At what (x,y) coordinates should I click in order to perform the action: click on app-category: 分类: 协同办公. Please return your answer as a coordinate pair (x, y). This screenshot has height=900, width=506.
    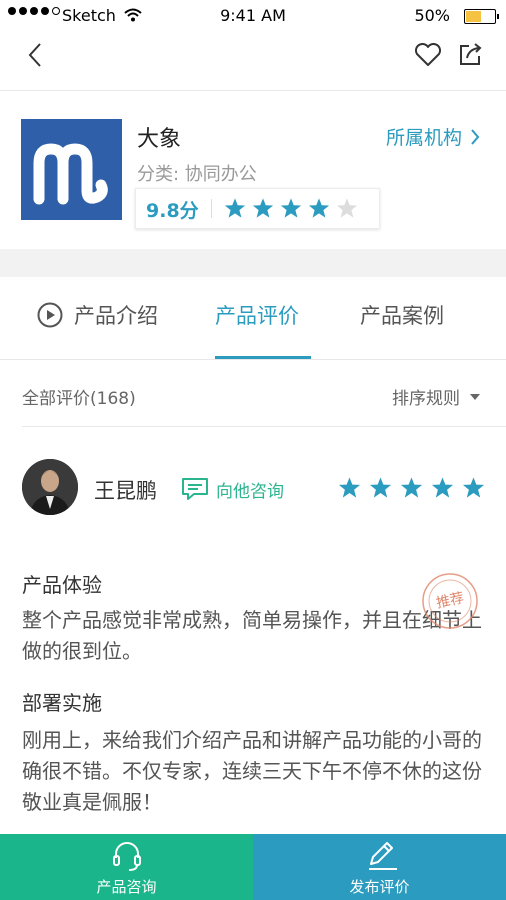
    Looking at the image, I should click on (197, 173).